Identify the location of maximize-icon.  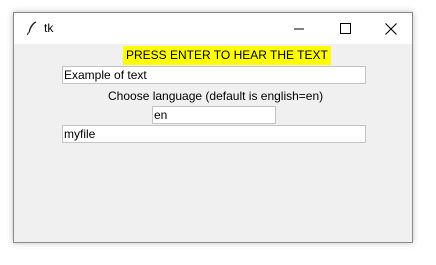
(345, 28).